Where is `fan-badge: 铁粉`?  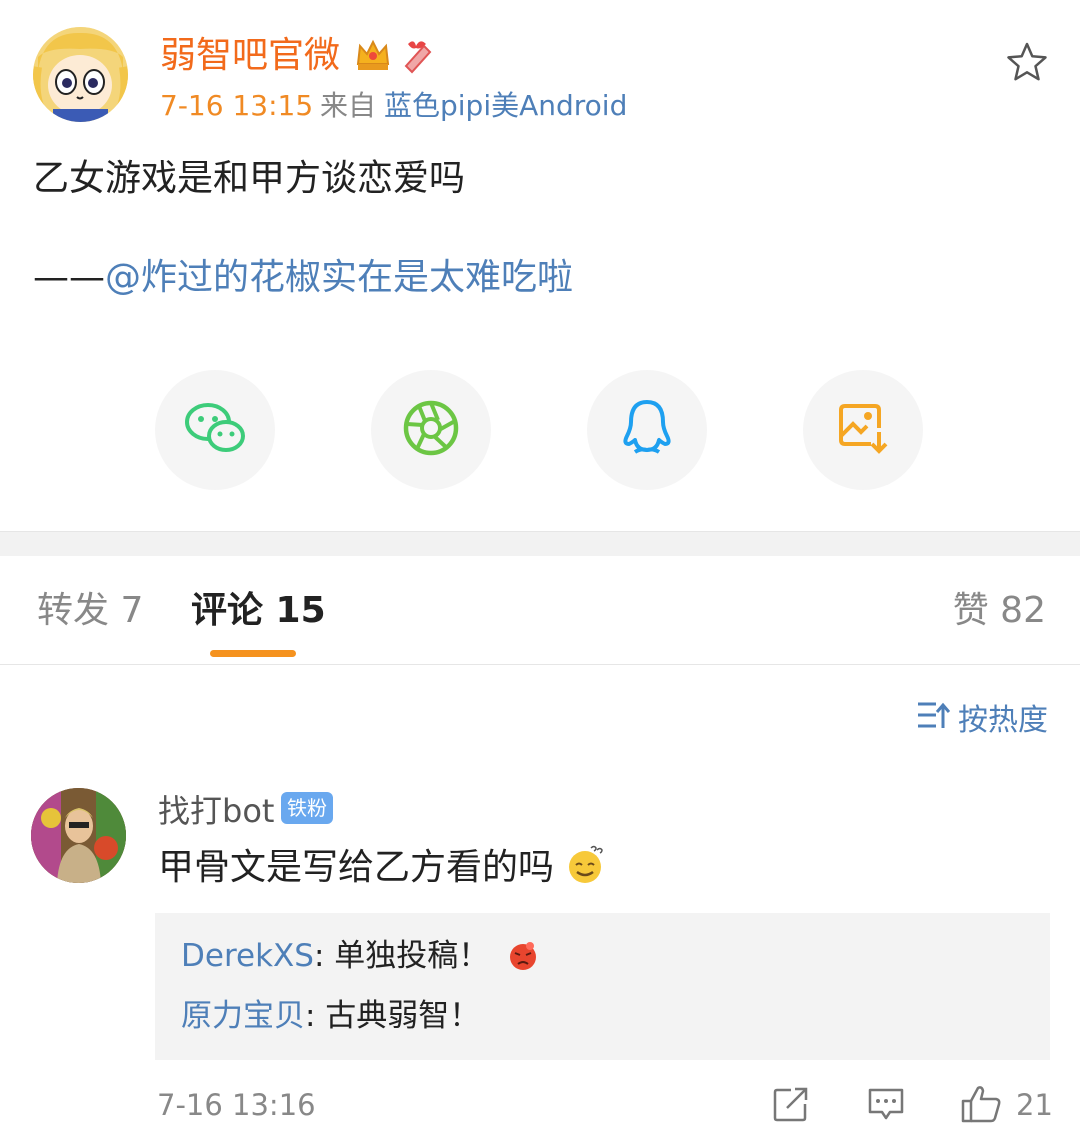 fan-badge: 铁粉 is located at coordinates (307, 808).